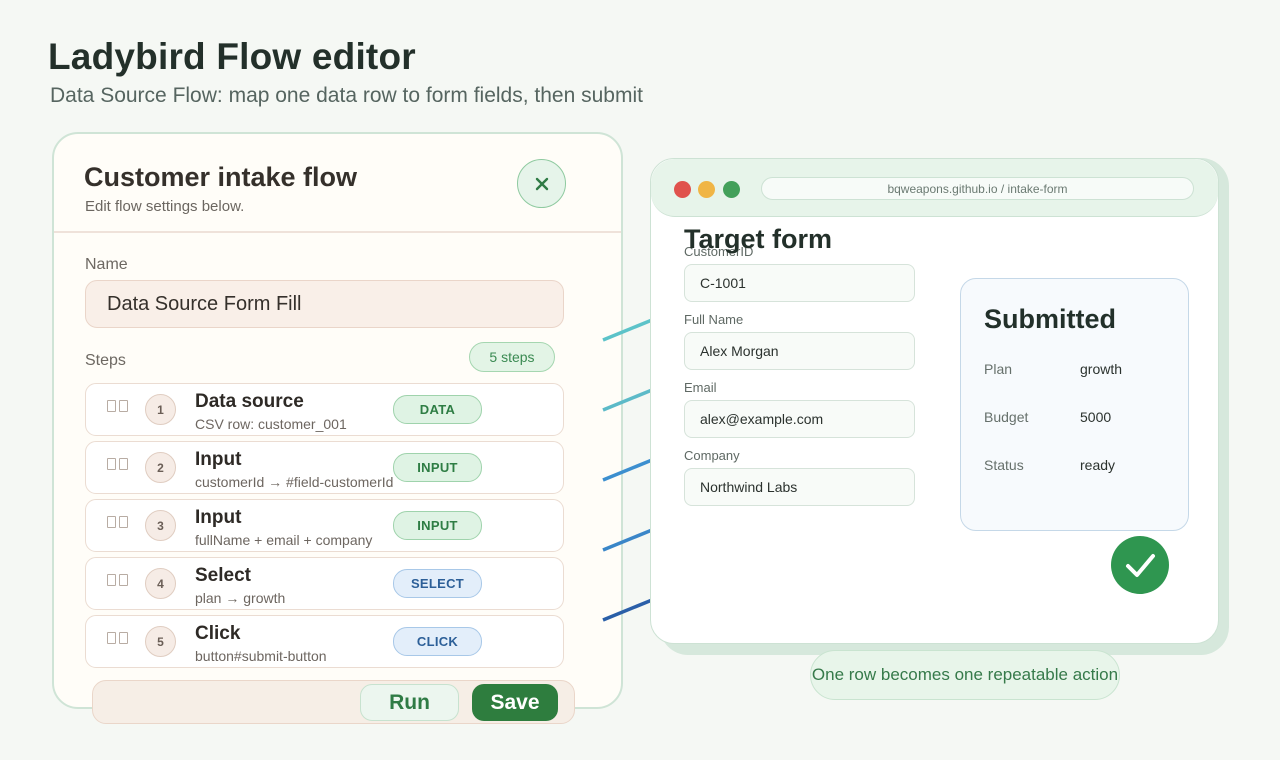 The image size is (1280, 760). Describe the element at coordinates (333, 702) in the screenshot. I see `editor-footer: Run Save` at that location.